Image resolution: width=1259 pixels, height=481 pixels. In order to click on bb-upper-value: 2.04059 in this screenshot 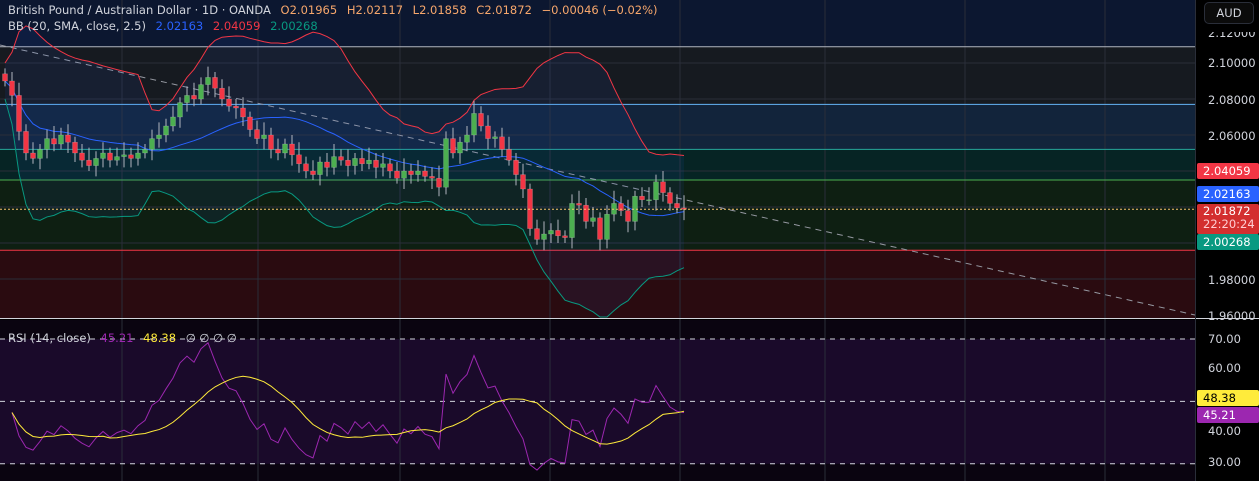, I will do `click(236, 26)`.